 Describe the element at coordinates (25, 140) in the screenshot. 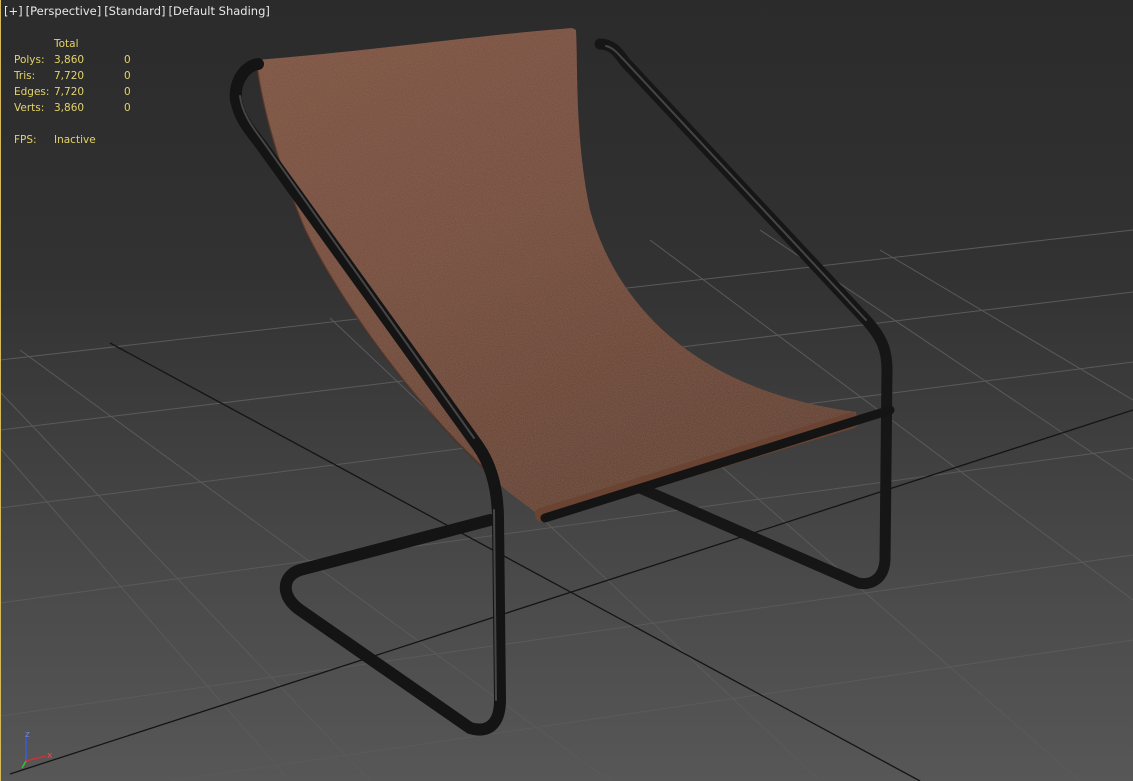

I see `fps-label: FPS:` at that location.